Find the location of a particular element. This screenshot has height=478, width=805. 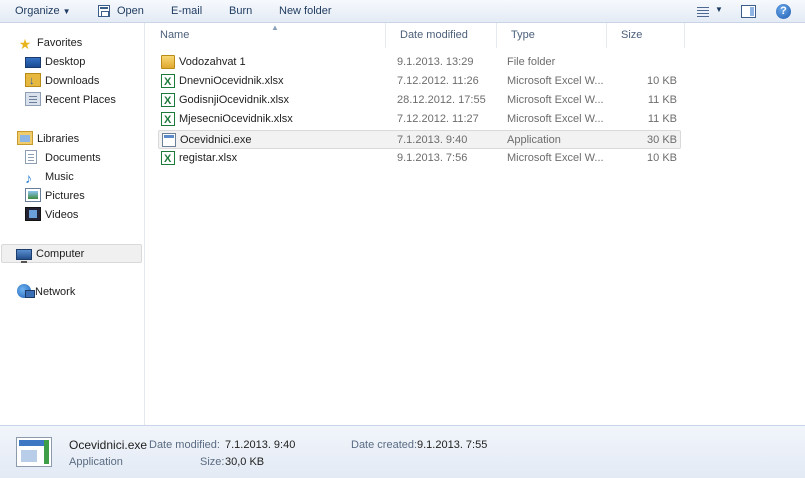

view-options-chevron-icon: ▼ is located at coordinates (719, 9).